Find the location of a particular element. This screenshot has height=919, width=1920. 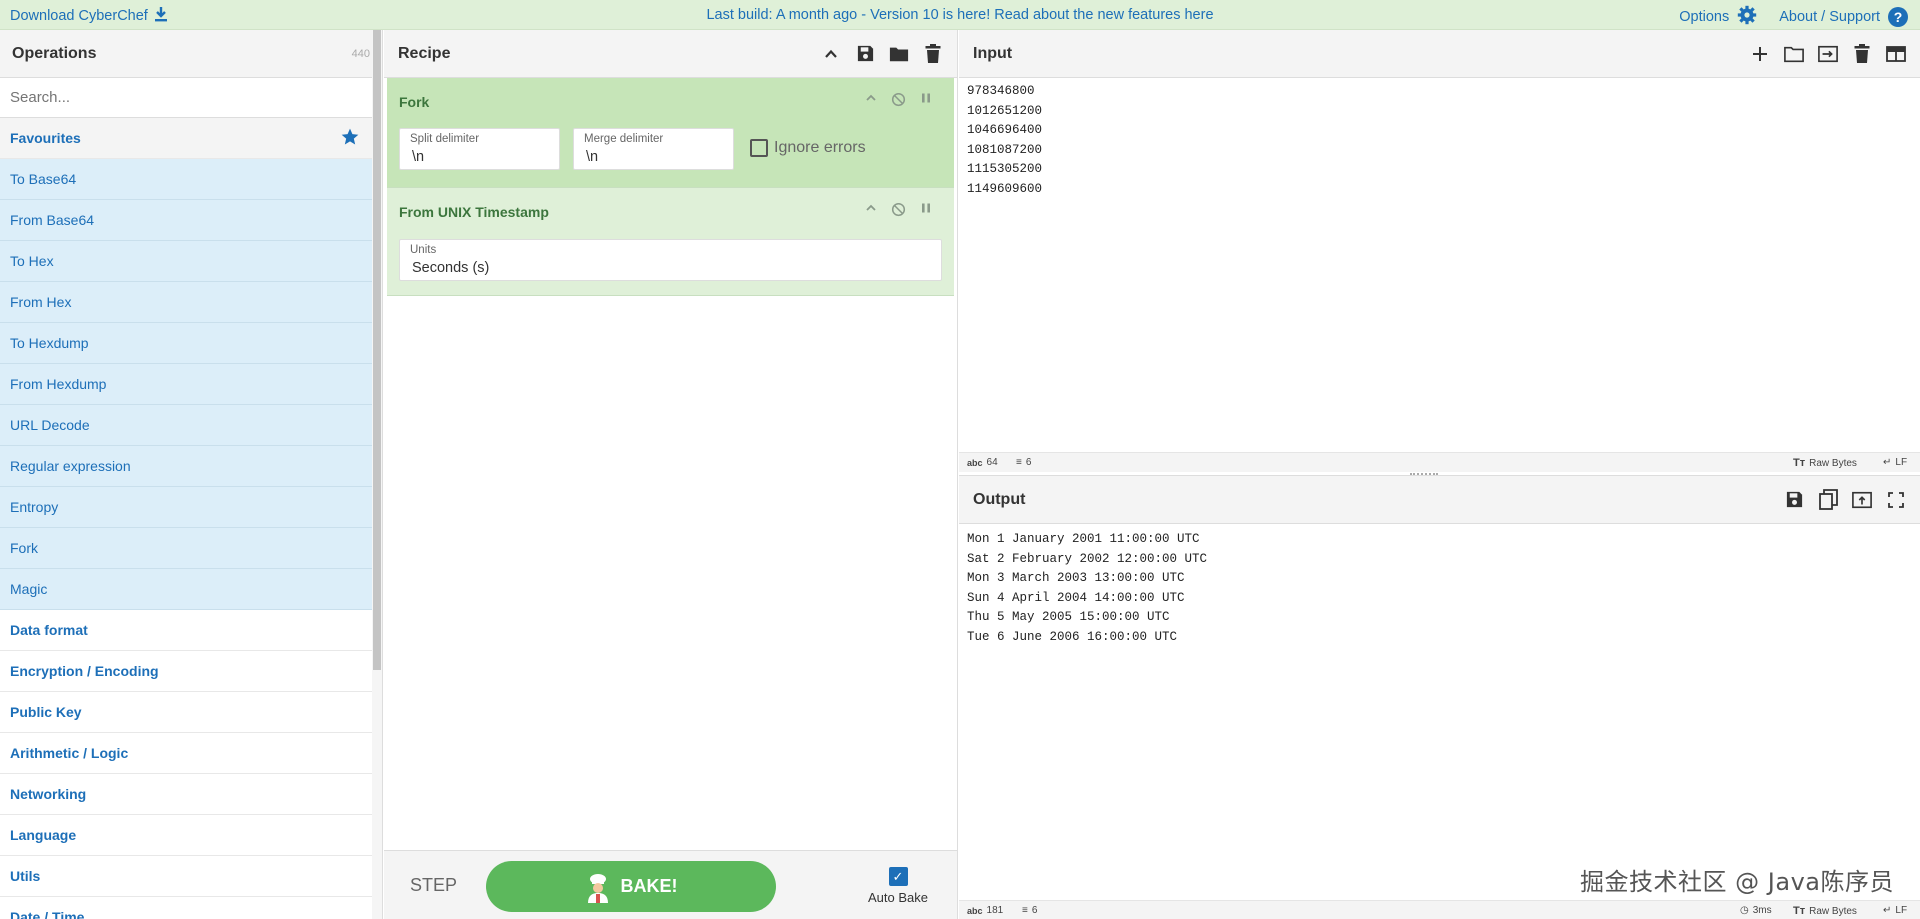

operation-label: To Hex is located at coordinates (32, 261).